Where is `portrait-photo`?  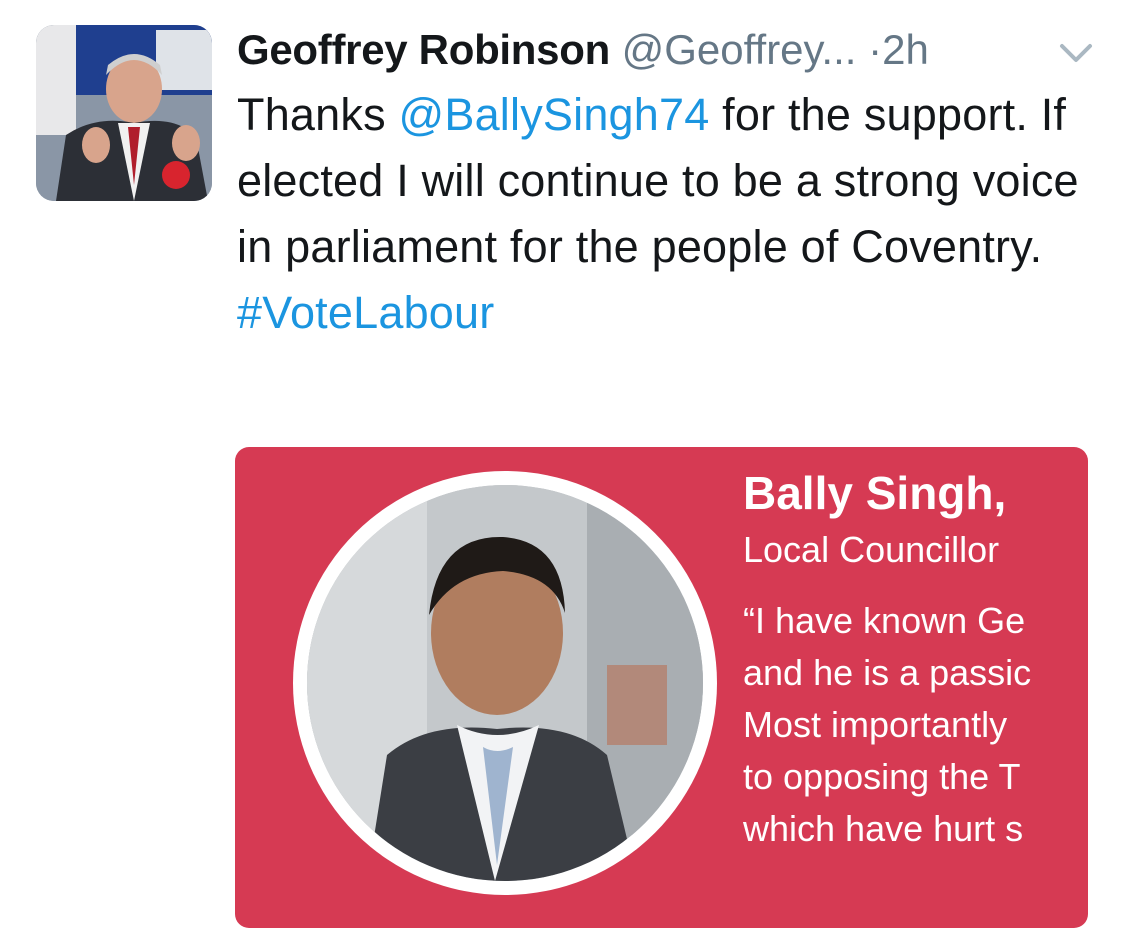
portrait-photo is located at coordinates (505, 683).